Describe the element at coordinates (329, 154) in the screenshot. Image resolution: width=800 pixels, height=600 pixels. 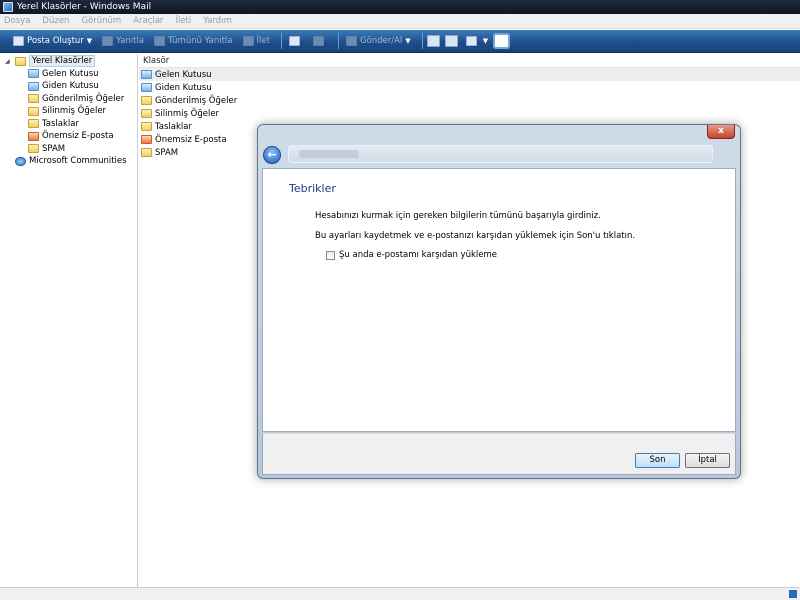
I see `dialog-title-placeholder` at that location.